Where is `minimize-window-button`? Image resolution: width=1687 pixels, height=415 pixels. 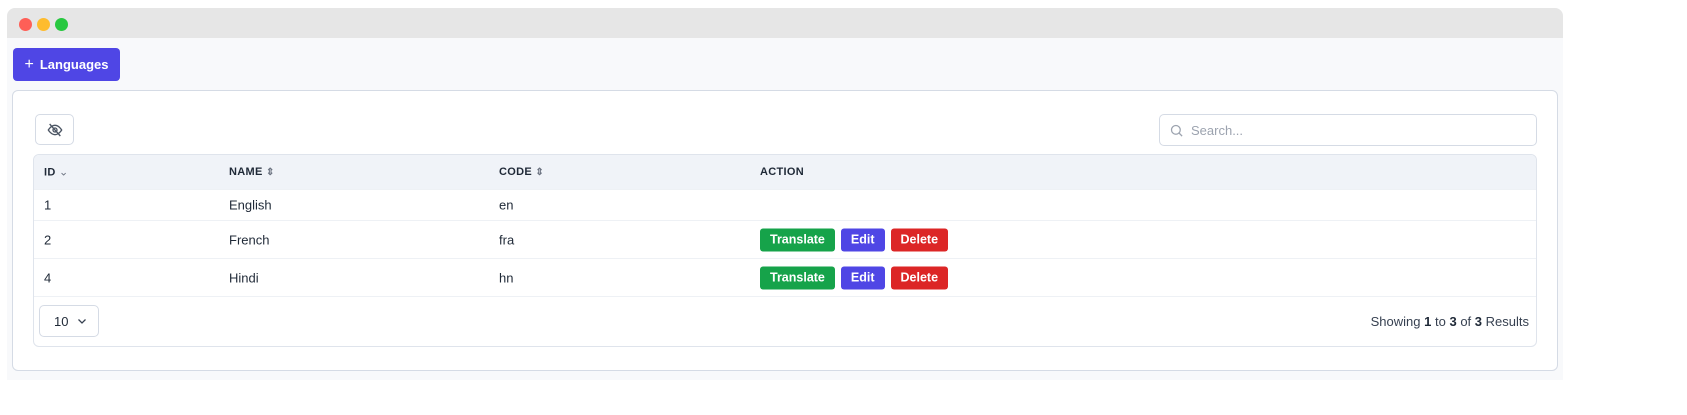
minimize-window-button is located at coordinates (43, 24).